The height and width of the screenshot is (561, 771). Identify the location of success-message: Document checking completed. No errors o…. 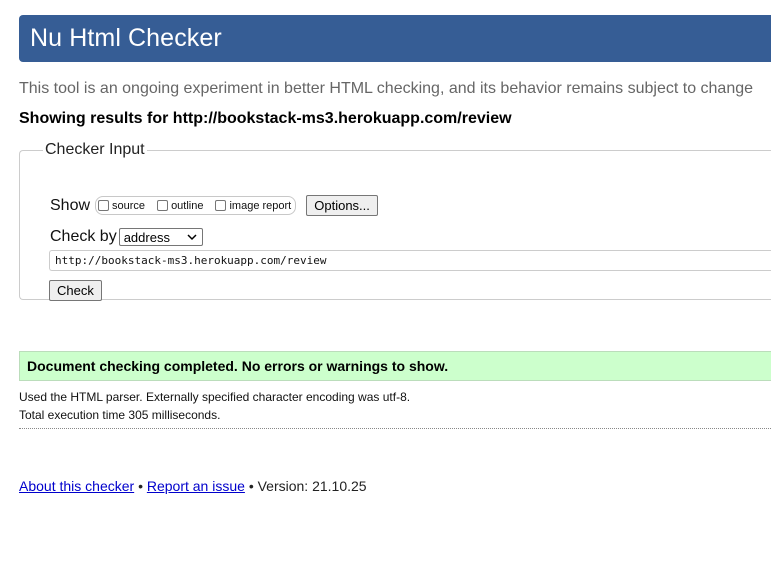
(395, 366).